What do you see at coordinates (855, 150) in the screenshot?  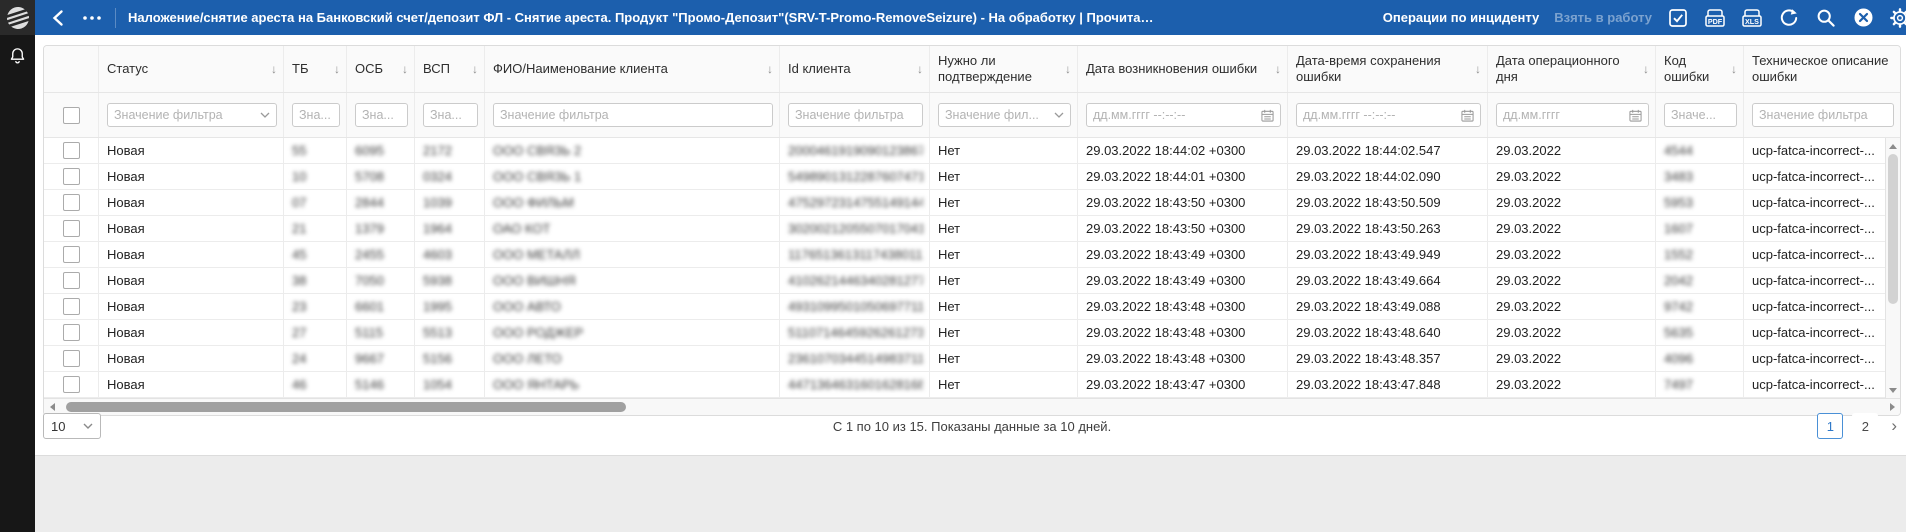 I see `cell-value: 20004619190901238677` at bounding box center [855, 150].